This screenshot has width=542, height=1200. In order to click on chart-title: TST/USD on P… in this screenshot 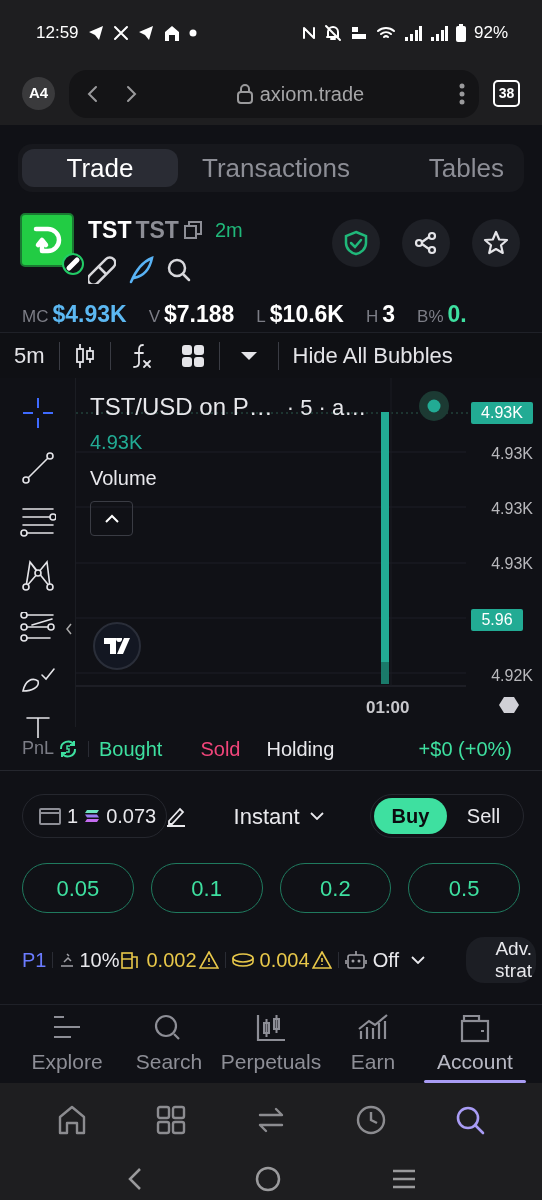, I will do `click(181, 407)`.